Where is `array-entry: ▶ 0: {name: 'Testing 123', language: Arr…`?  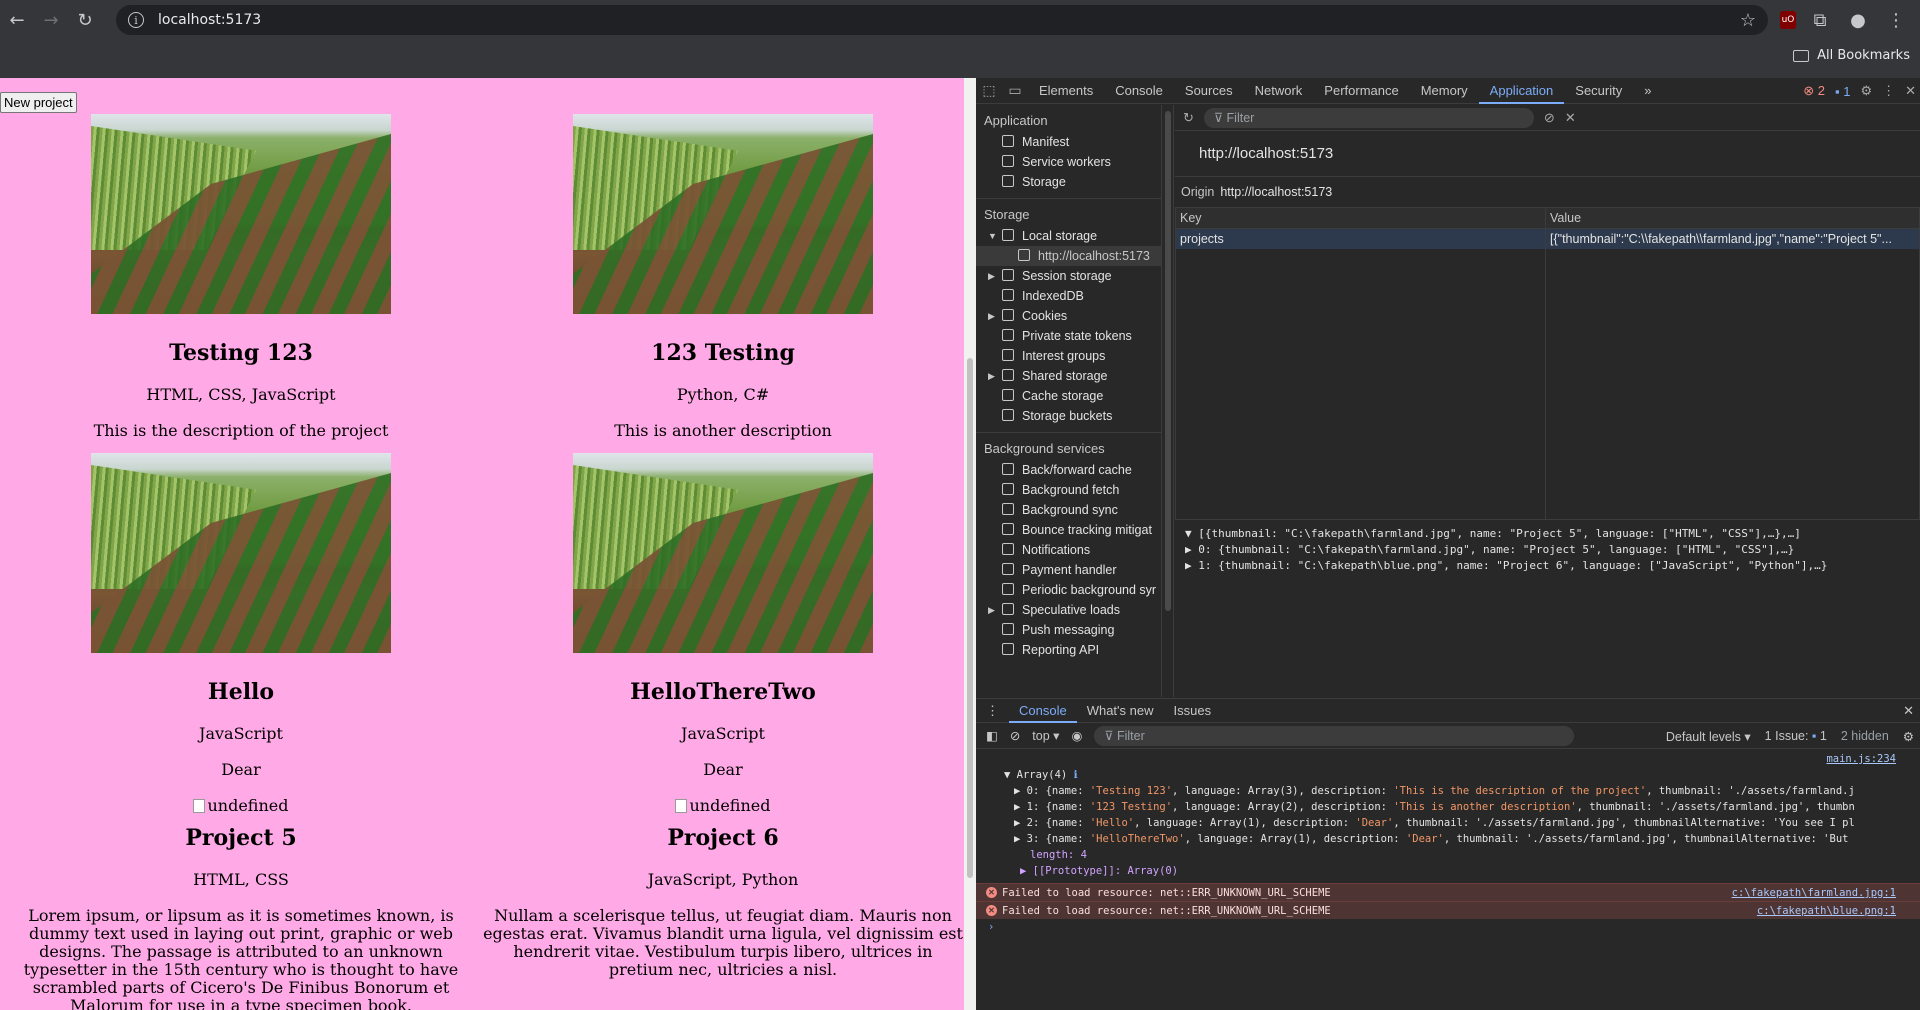 array-entry: ▶ 0: {name: 'Testing 123', language: Arr… is located at coordinates (1448, 791).